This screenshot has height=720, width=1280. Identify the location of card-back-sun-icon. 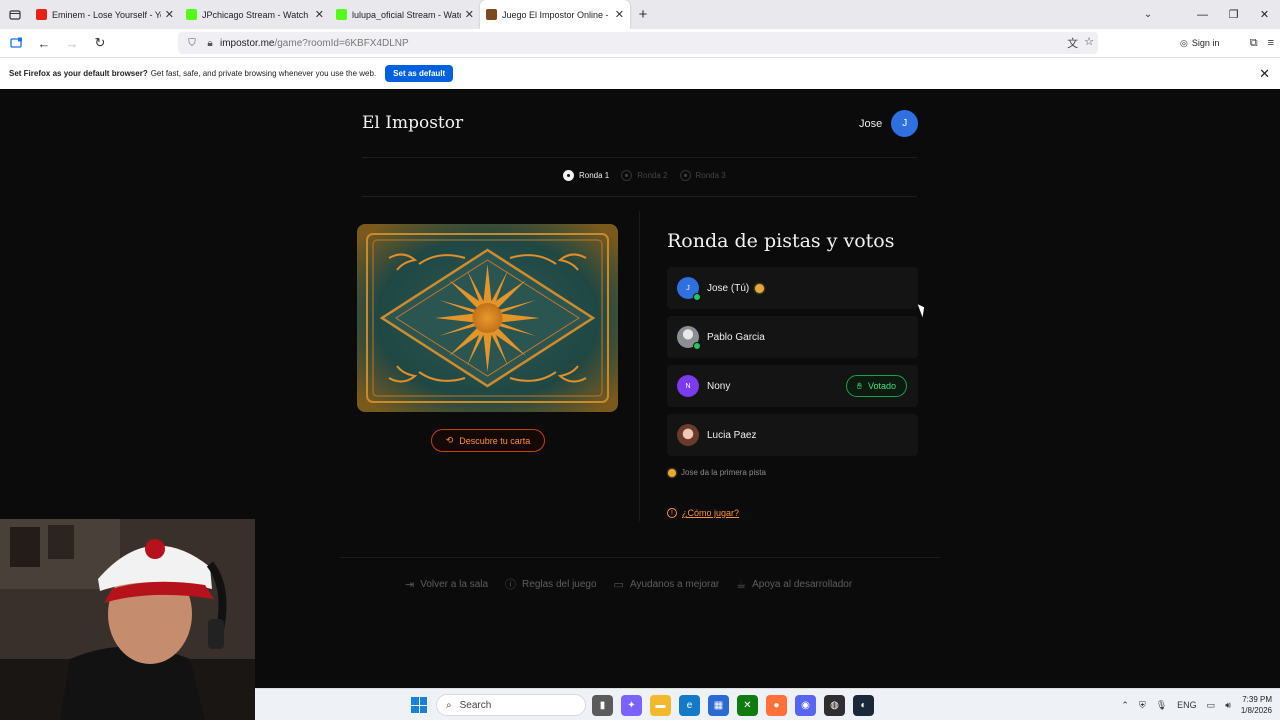
(487, 318).